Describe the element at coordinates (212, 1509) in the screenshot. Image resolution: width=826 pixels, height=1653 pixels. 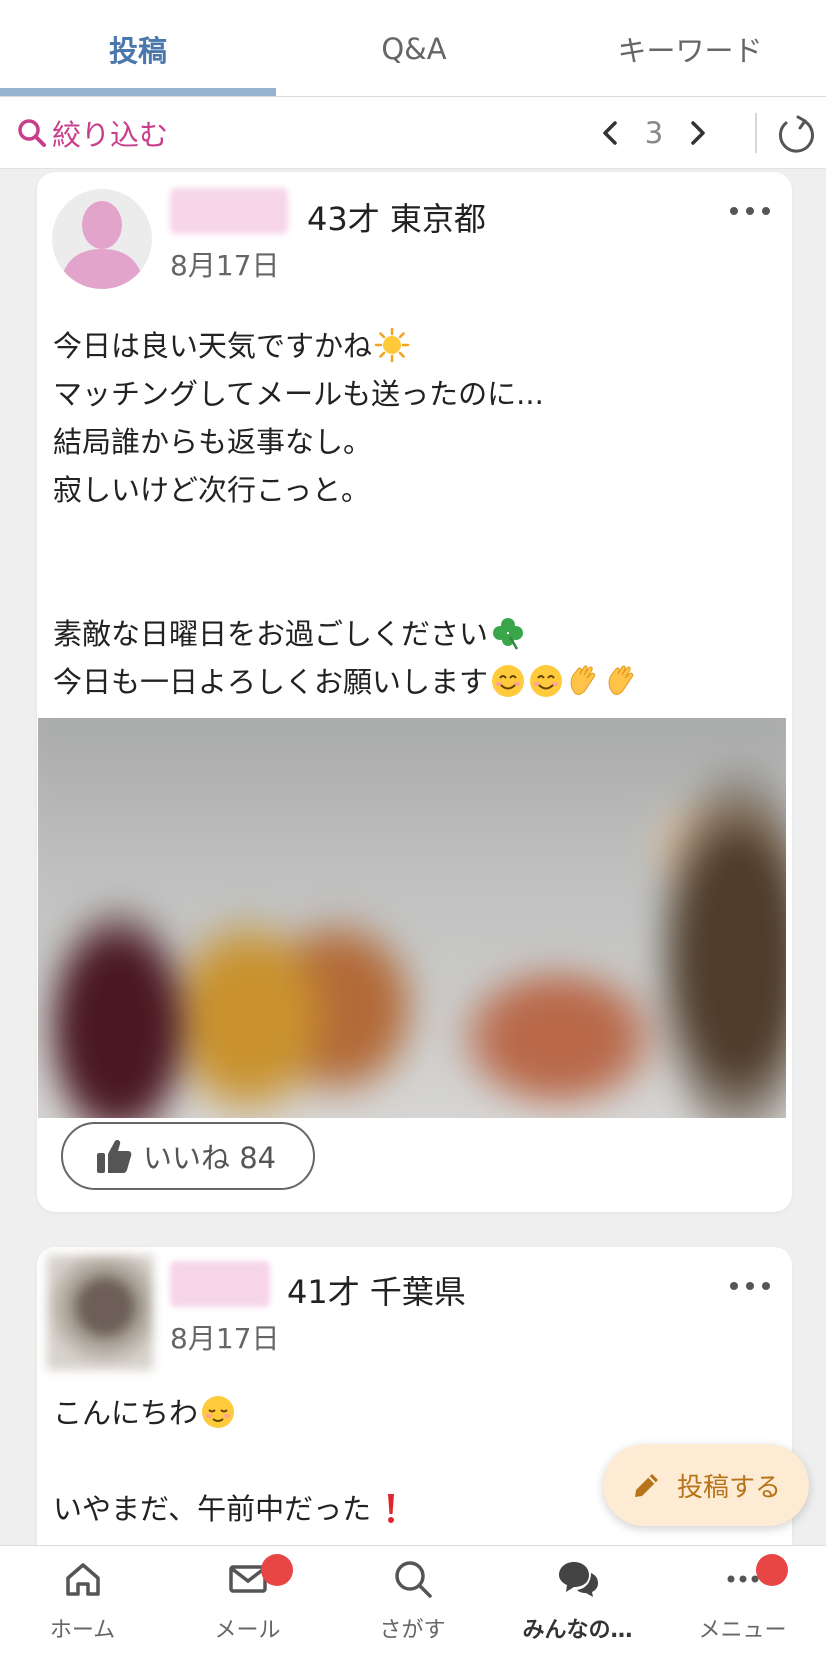
I see `post-line: いやまだ、午前中だった` at that location.